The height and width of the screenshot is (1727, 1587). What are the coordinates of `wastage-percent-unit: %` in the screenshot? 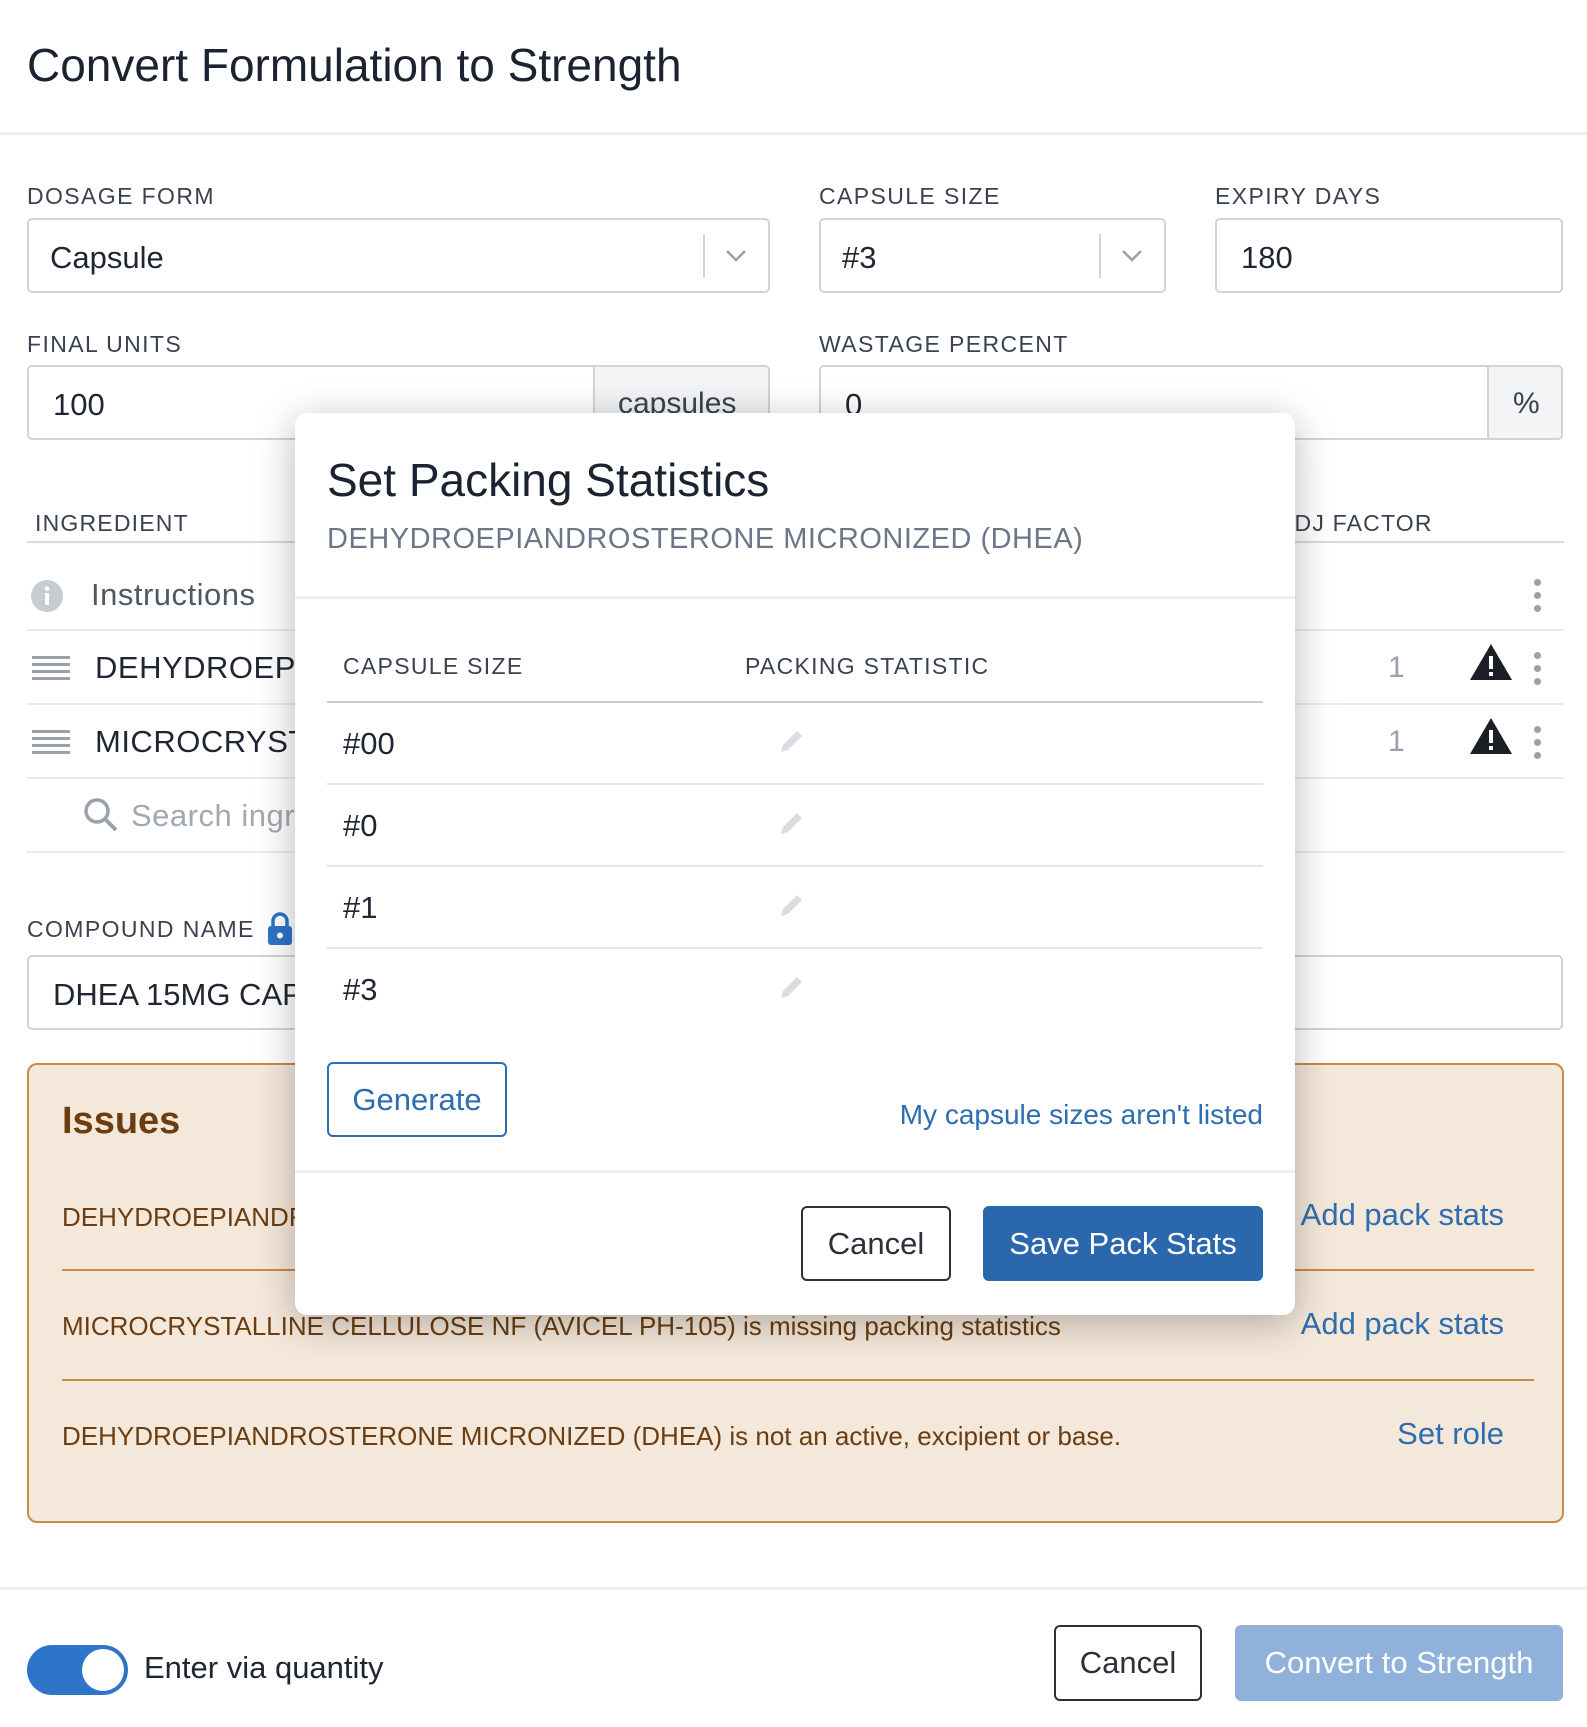 It's located at (1526, 403).